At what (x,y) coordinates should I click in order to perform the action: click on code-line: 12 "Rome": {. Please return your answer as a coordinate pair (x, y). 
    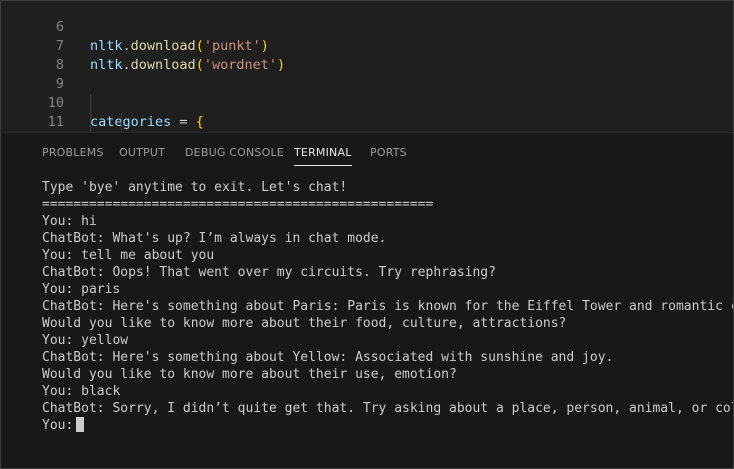
    Looking at the image, I should click on (367, 122).